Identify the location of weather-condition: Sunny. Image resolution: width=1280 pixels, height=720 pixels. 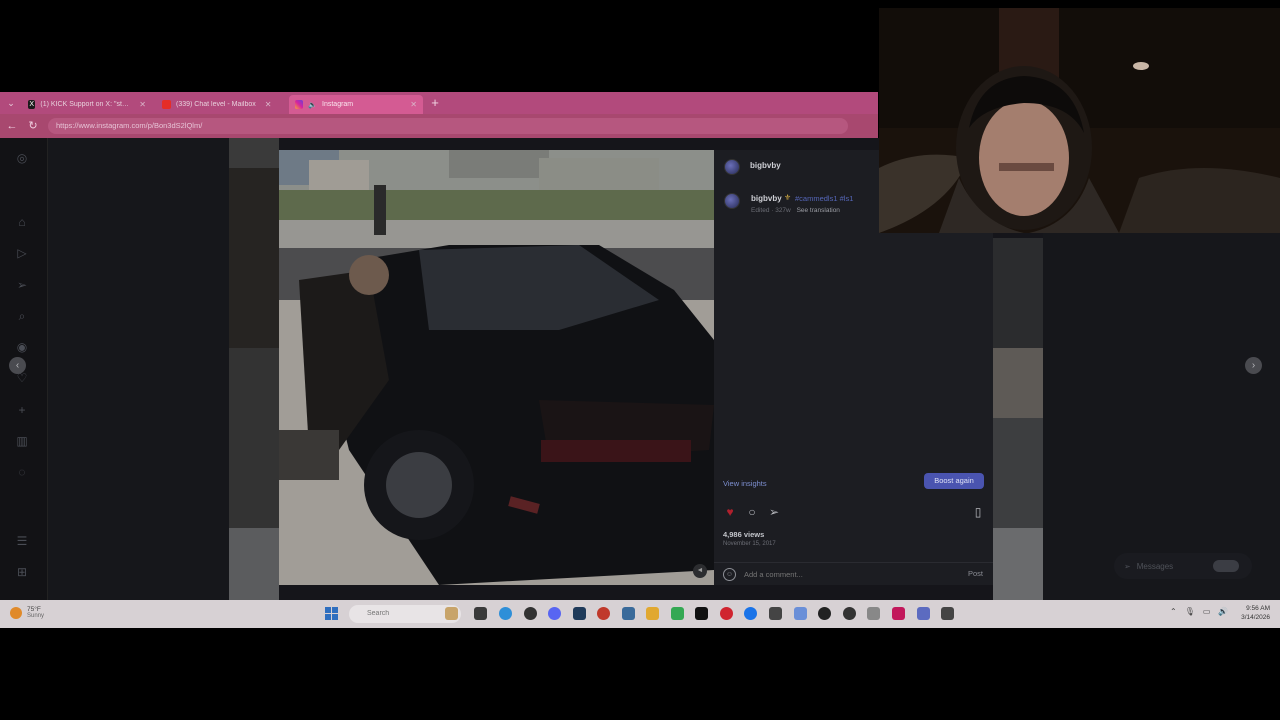
(36, 616).